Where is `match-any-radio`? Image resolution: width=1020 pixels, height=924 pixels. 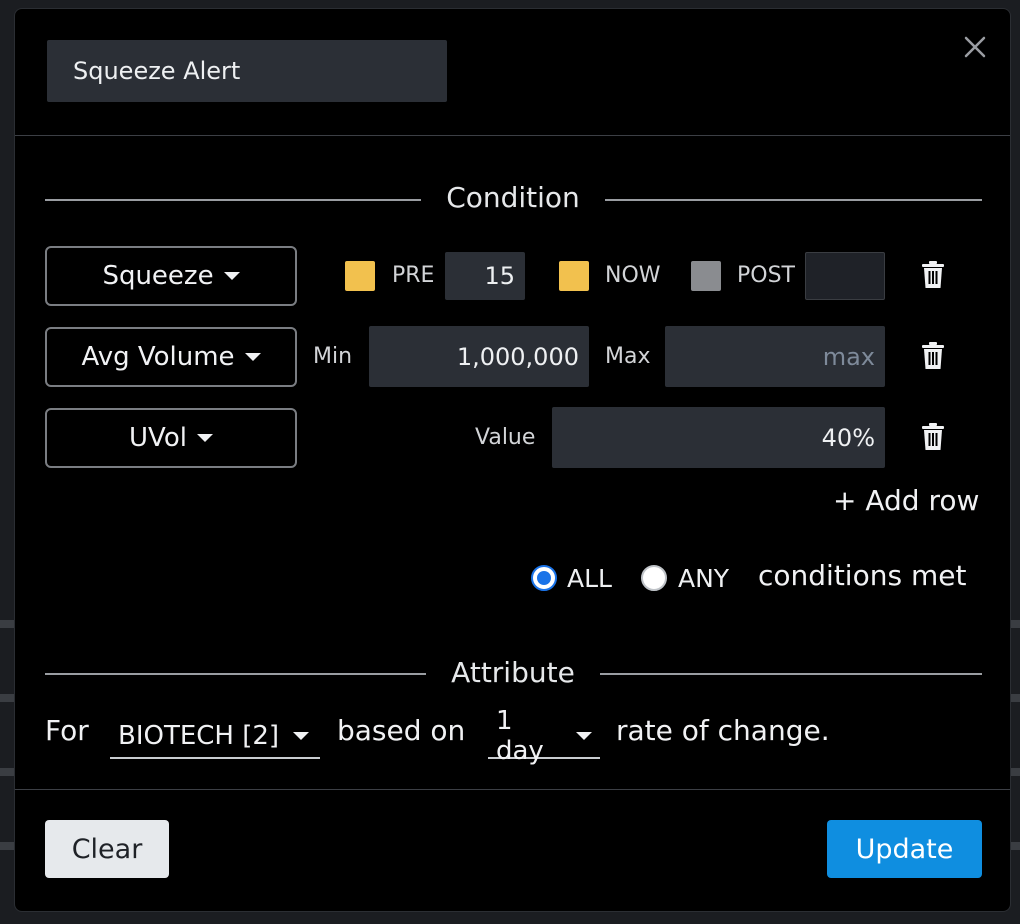 match-any-radio is located at coordinates (654, 578).